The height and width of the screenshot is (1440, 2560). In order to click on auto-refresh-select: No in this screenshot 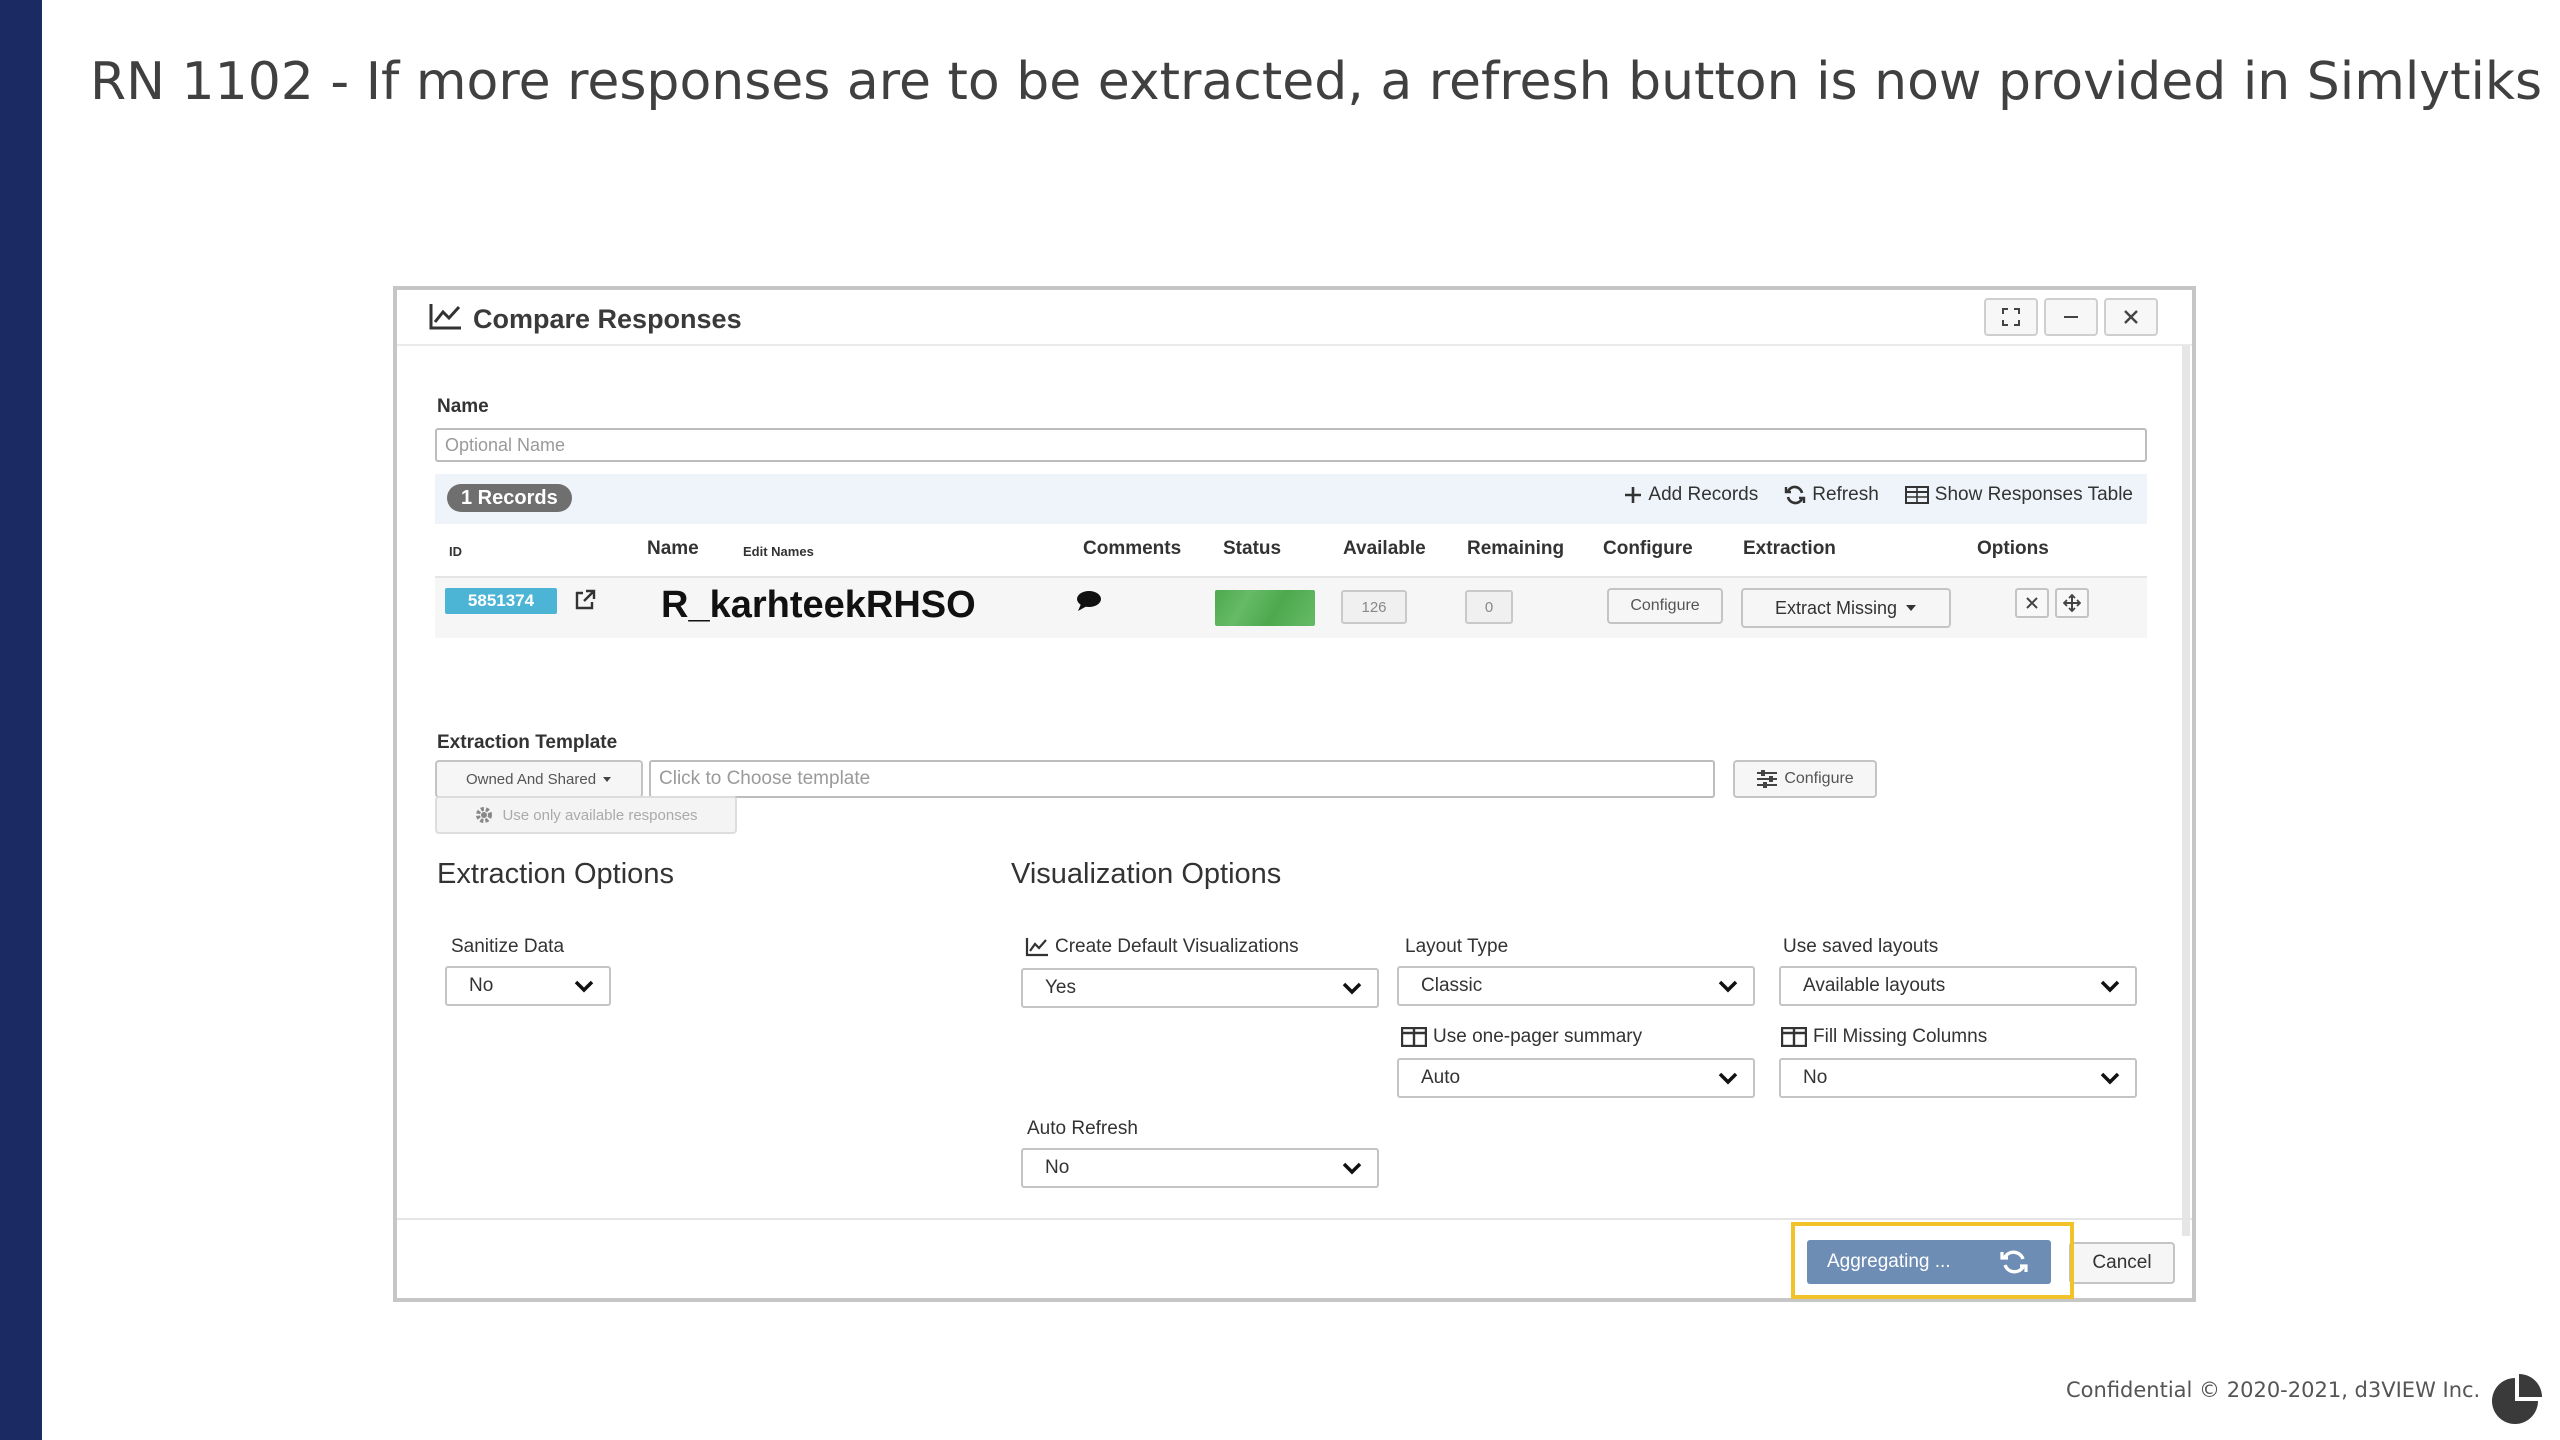, I will do `click(1200, 1168)`.